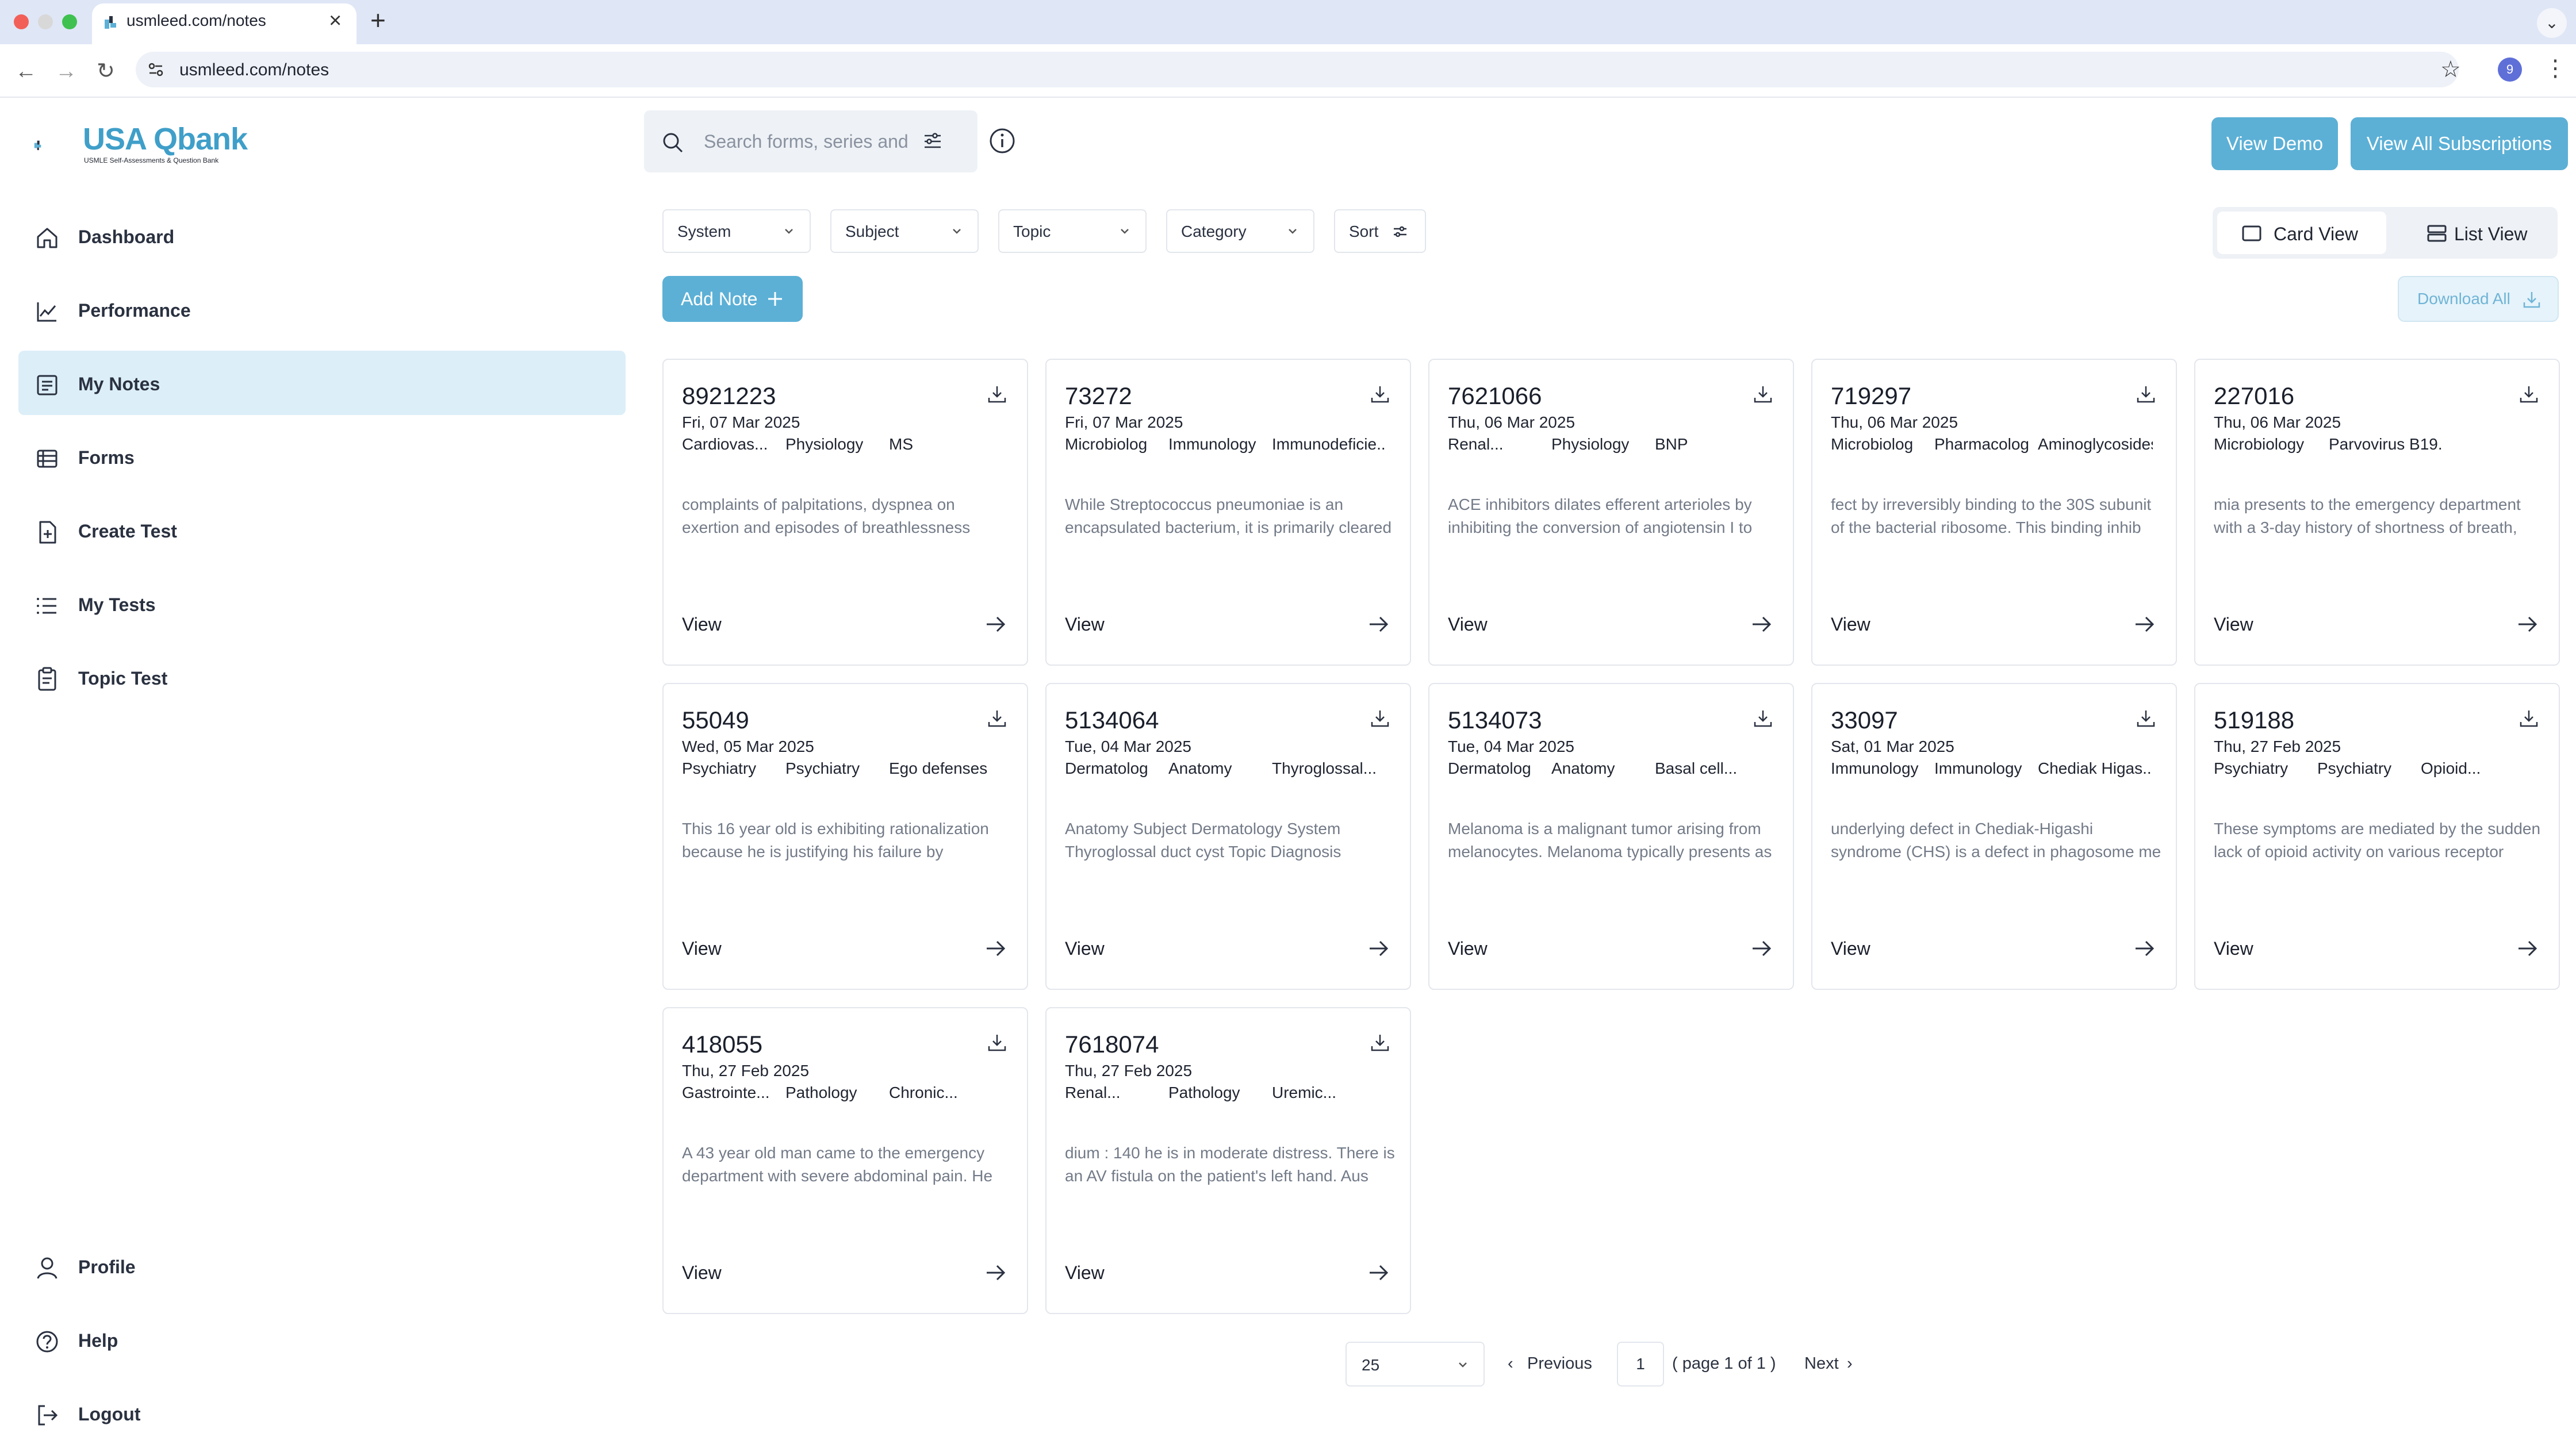  I want to click on card-view-button: Card View, so click(2301, 233).